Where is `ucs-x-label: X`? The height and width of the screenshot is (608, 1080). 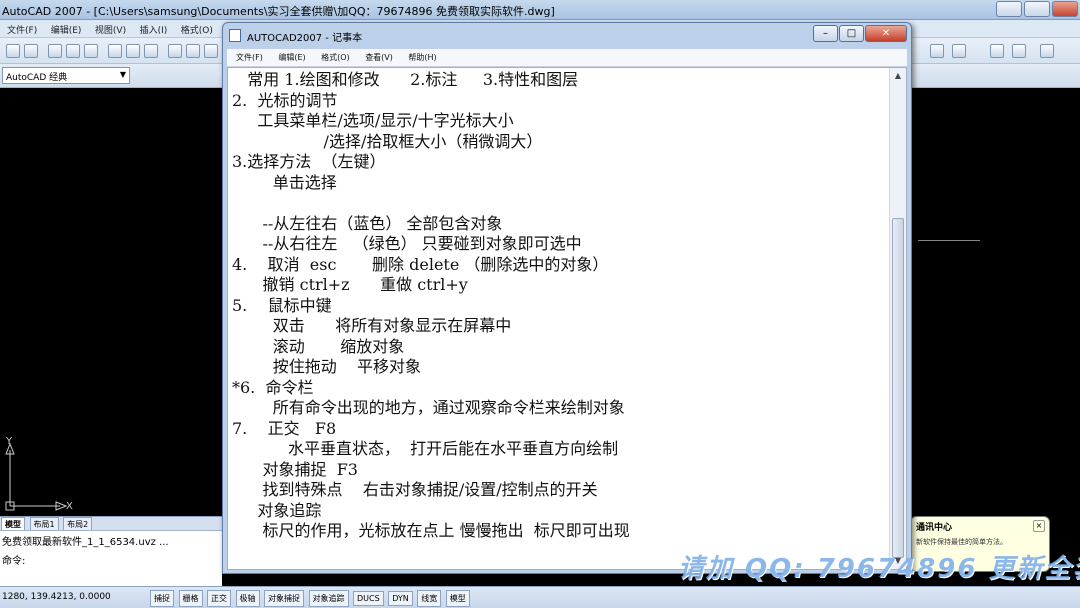 ucs-x-label: X is located at coordinates (69, 506).